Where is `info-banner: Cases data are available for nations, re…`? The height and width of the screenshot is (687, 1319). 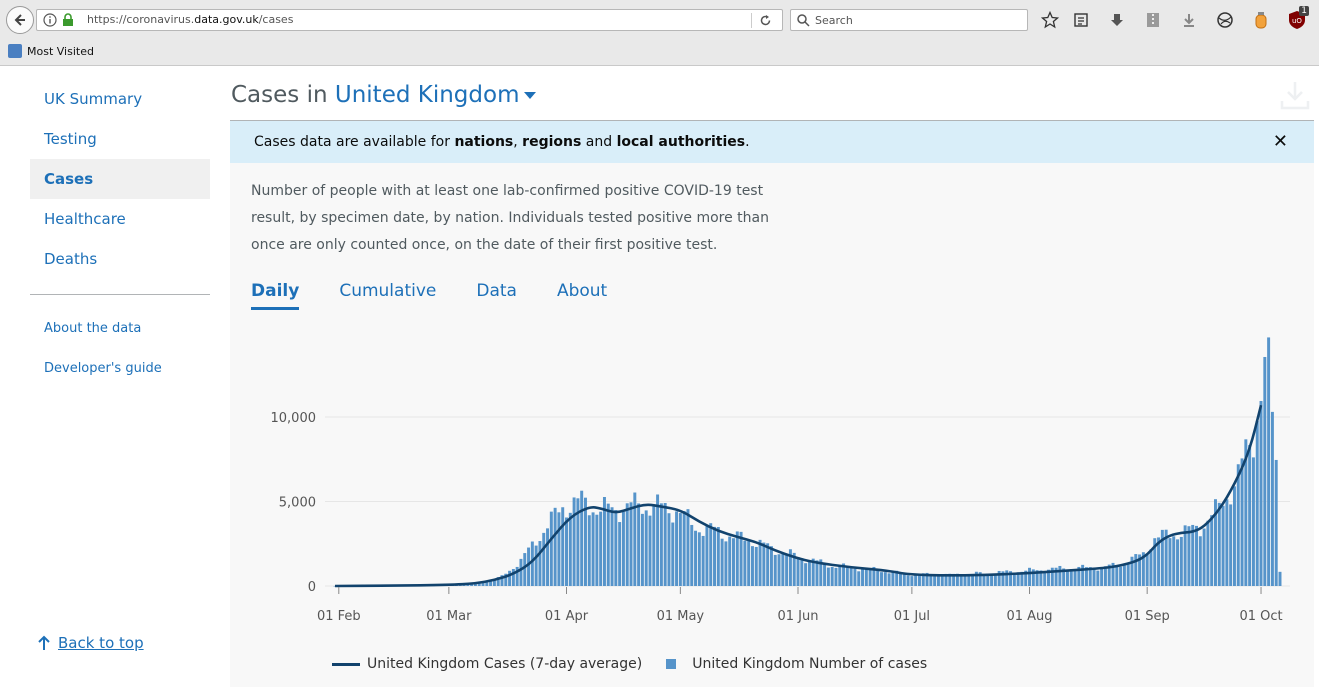
info-banner: Cases data are available for nations, re… is located at coordinates (772, 142).